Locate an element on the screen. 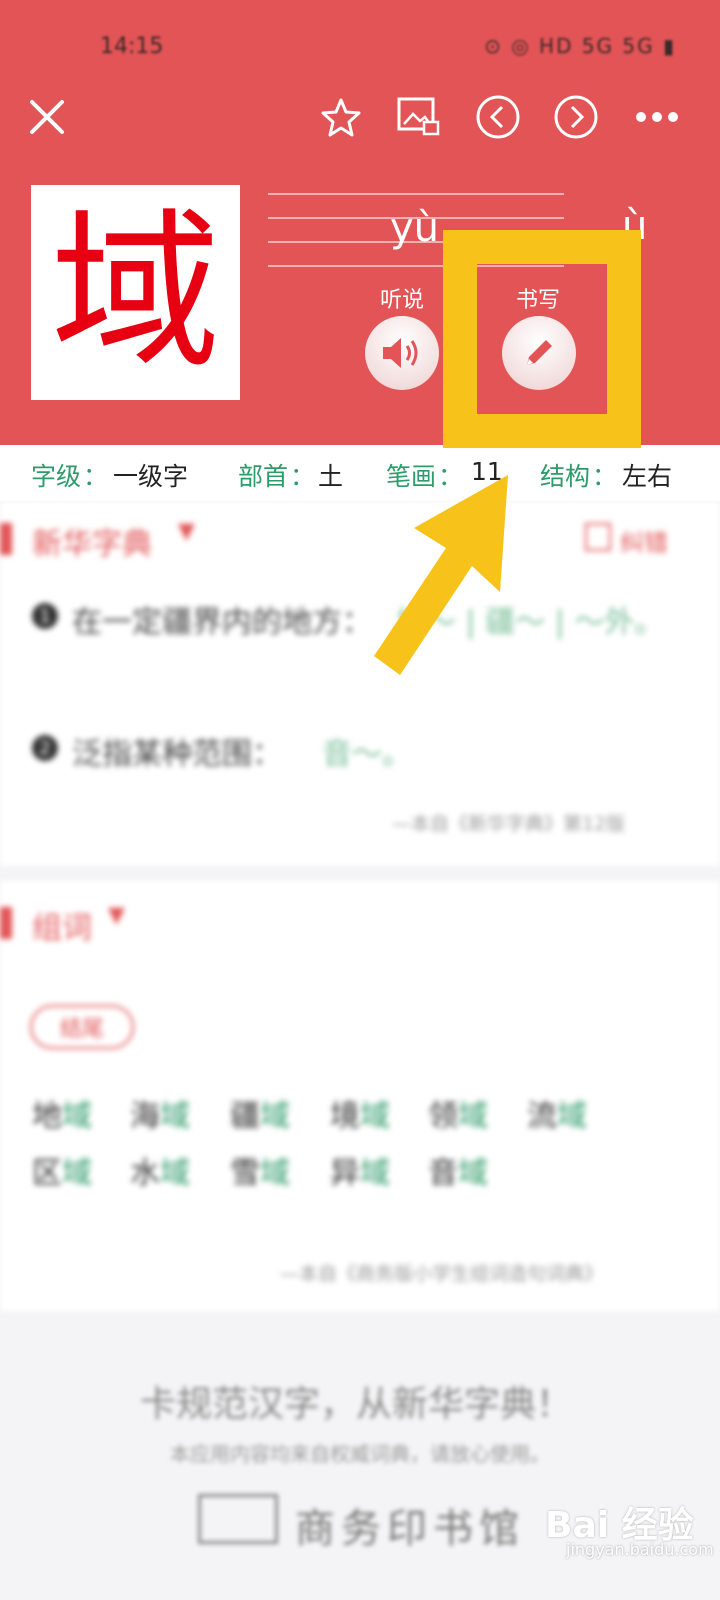 Image resolution: width=720 pixels, height=1600 pixels. word-item: 海域 is located at coordinates (160, 1113).